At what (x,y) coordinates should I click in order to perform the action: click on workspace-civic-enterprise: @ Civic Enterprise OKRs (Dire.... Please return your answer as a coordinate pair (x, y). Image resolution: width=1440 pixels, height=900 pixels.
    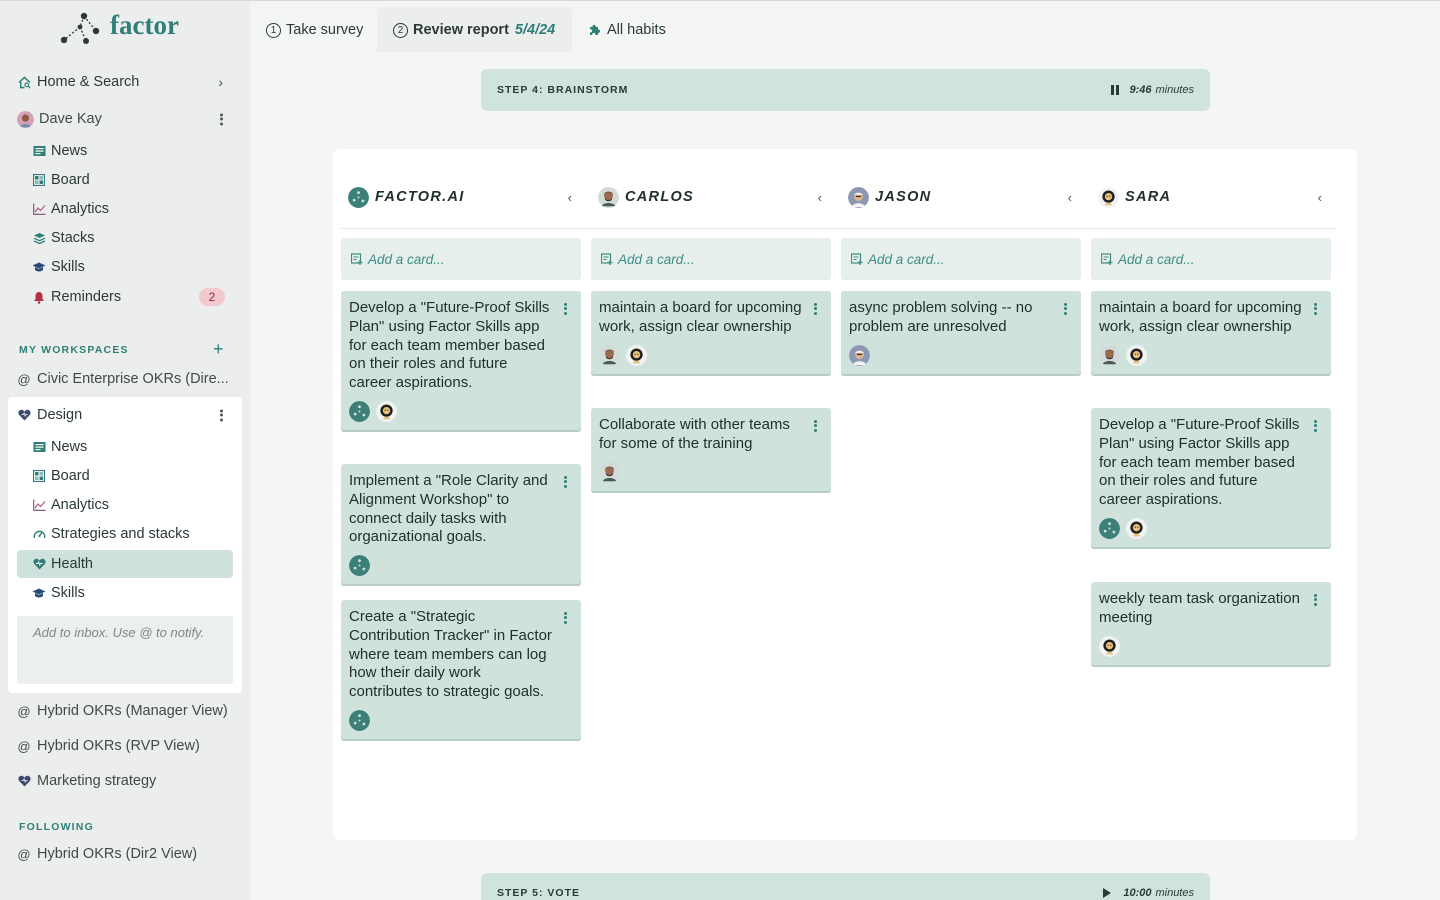
    Looking at the image, I should click on (125, 379).